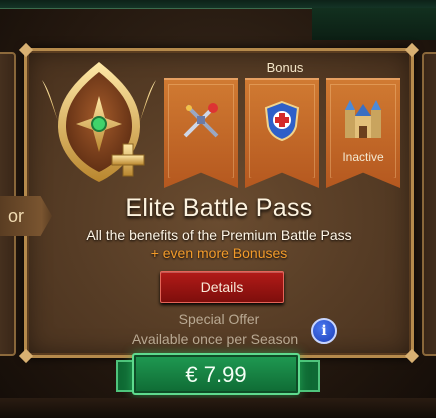  I want to click on special-offer-label: Special Offer, so click(219, 319).